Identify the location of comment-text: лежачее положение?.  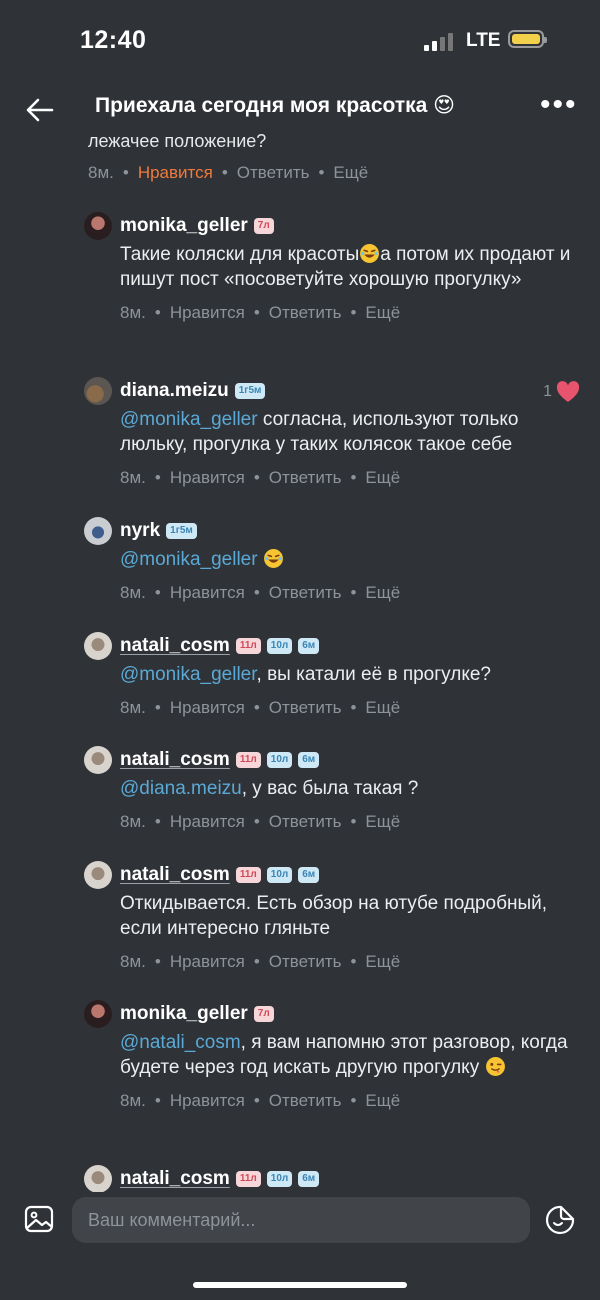
(177, 141).